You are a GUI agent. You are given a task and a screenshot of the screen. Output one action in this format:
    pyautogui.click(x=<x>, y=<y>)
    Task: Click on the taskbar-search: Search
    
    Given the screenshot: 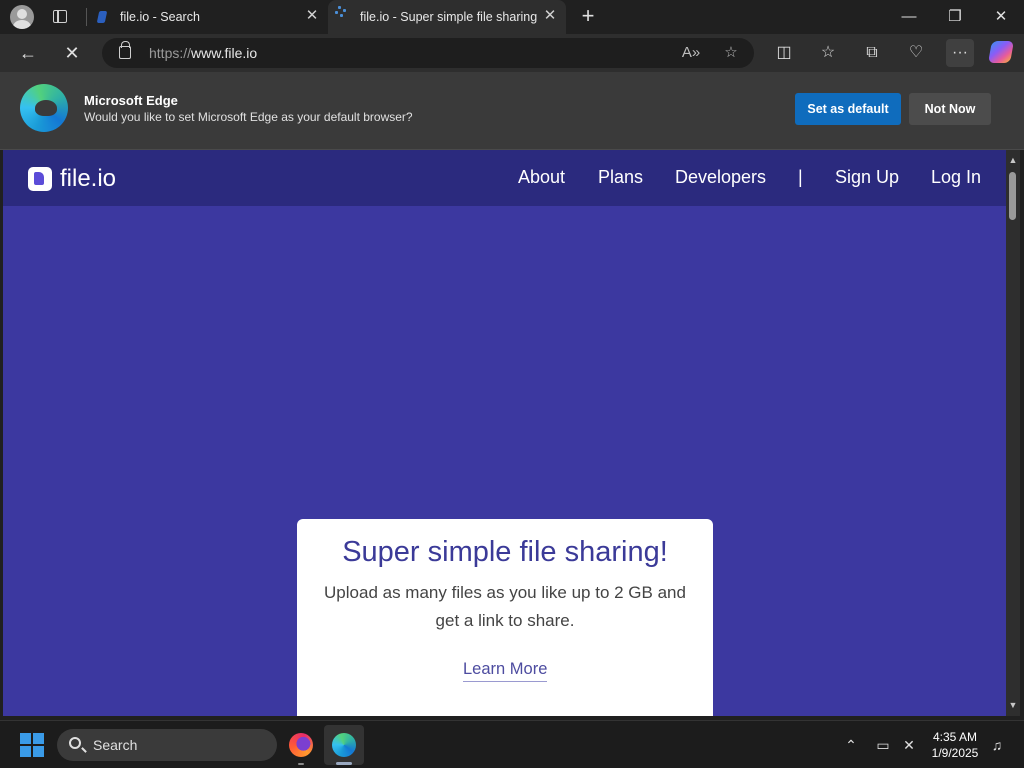 What is the action you would take?
    pyautogui.click(x=167, y=745)
    